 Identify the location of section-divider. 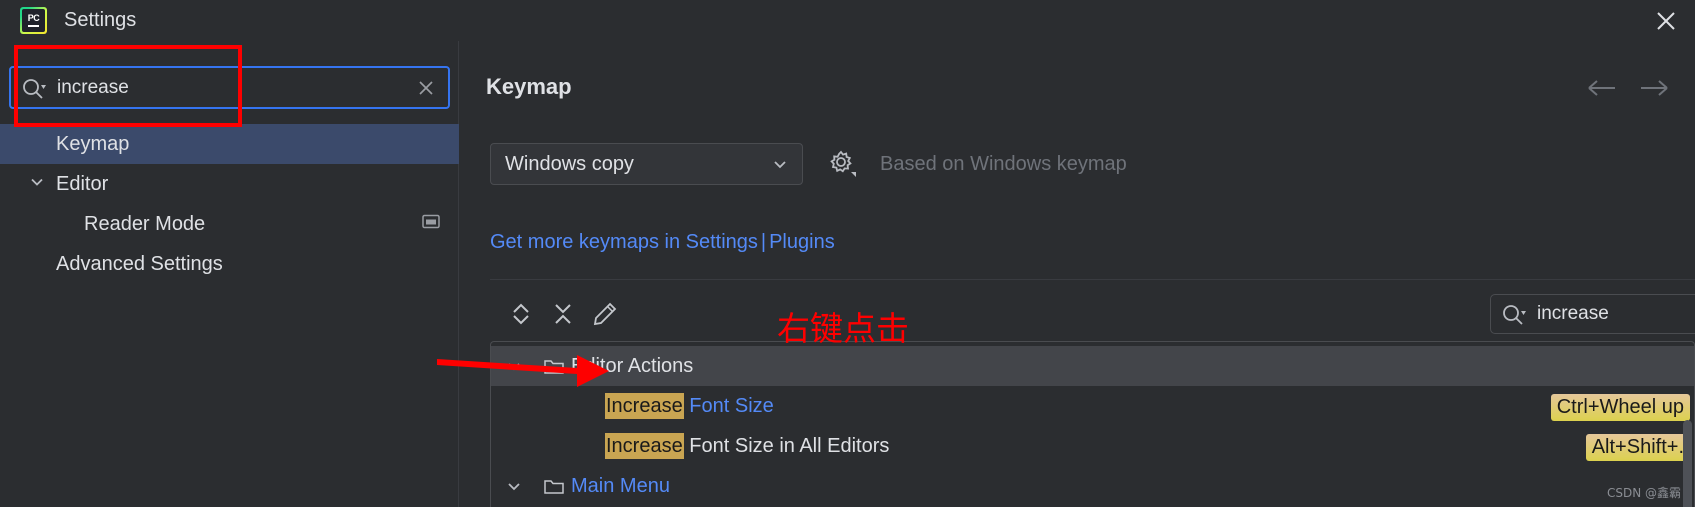
(1092, 279).